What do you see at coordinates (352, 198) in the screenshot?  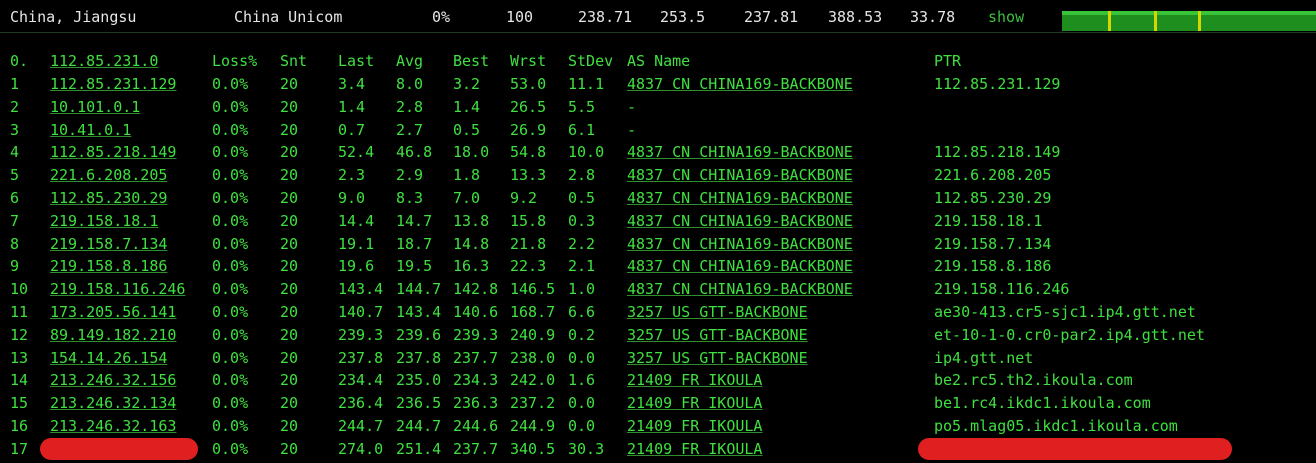 I see `hop-last: 9.0` at bounding box center [352, 198].